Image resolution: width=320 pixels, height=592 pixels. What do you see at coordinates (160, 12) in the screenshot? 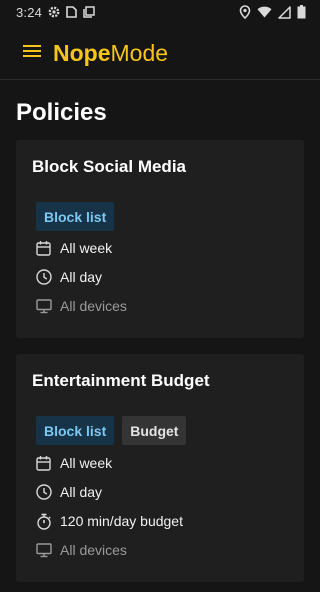
I see `status-bar: 3:24` at bounding box center [160, 12].